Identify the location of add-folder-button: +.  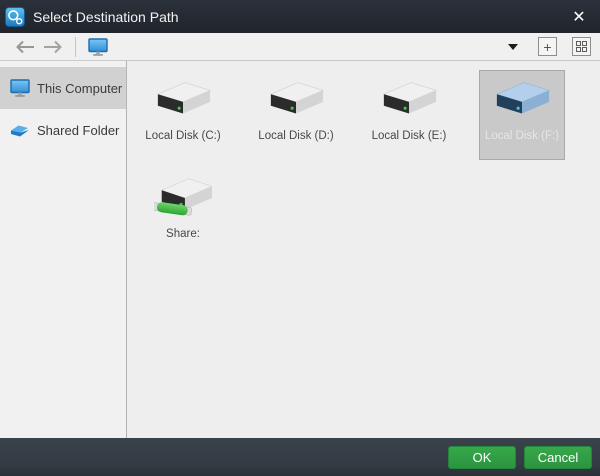
(547, 46).